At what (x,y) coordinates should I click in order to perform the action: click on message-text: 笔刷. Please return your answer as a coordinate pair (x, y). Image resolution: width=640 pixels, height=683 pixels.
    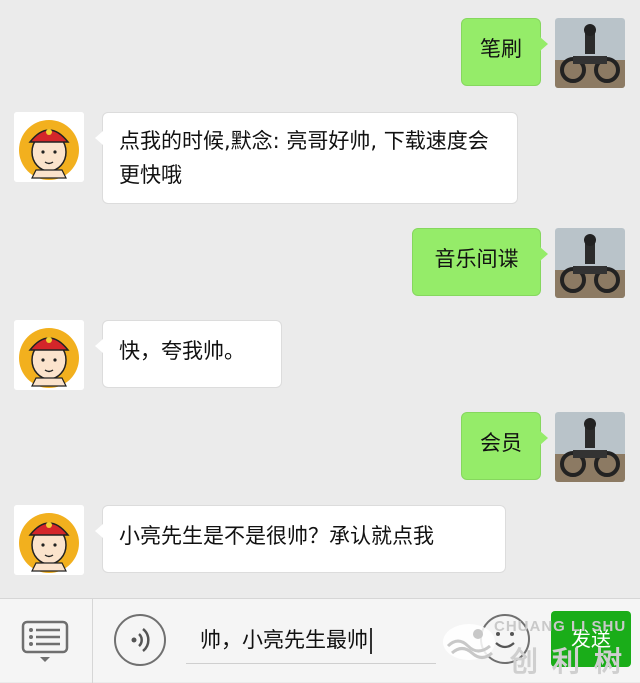
    Looking at the image, I should click on (501, 49).